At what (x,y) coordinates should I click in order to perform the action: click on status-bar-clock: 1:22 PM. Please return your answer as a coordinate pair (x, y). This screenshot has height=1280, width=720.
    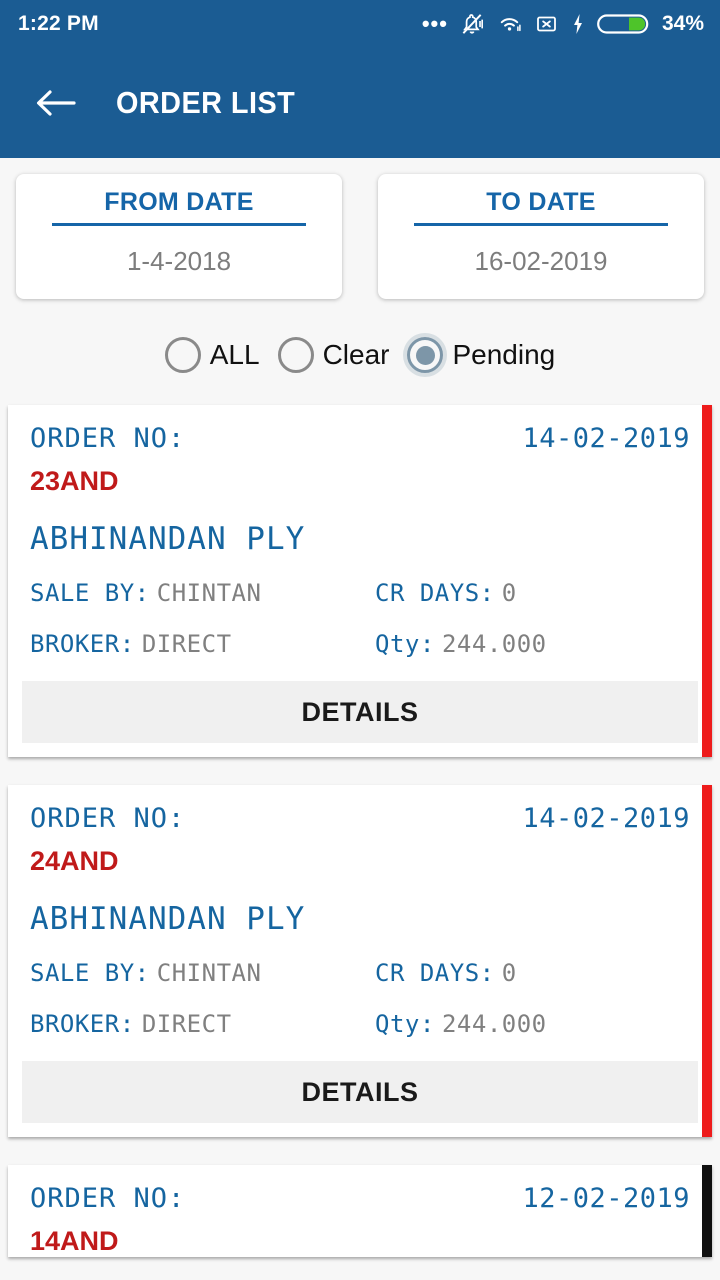
    Looking at the image, I should click on (58, 23).